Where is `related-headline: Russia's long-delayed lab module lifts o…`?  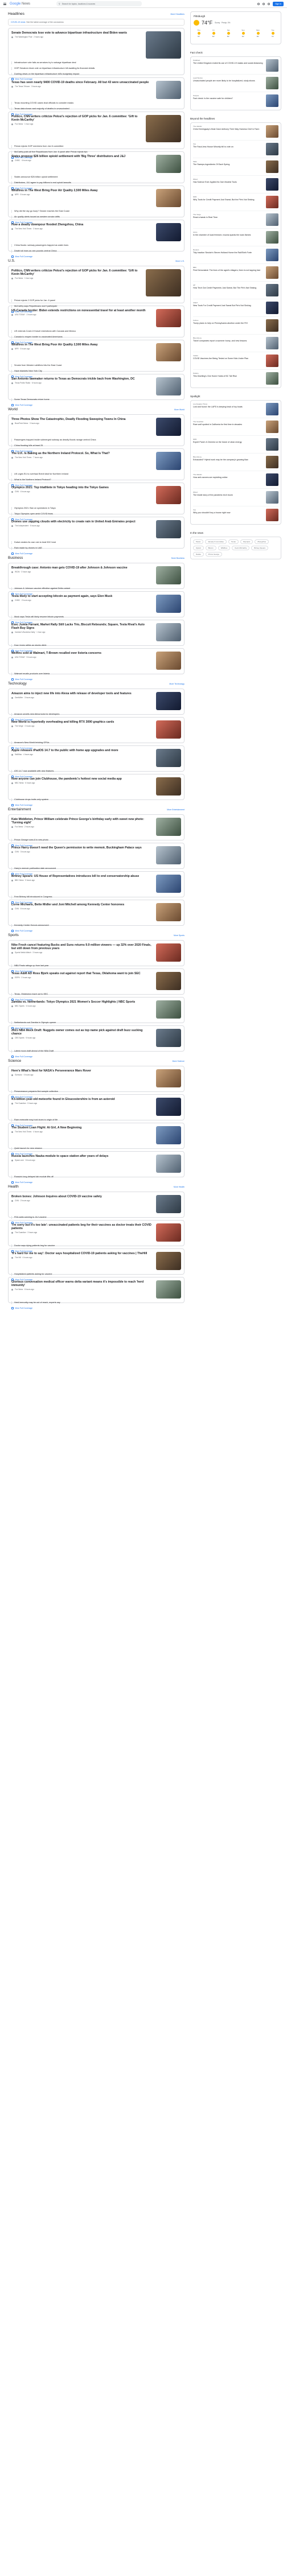 related-headline: Russia's long-delayed lab module lifts o… is located at coordinates (97, 1177).